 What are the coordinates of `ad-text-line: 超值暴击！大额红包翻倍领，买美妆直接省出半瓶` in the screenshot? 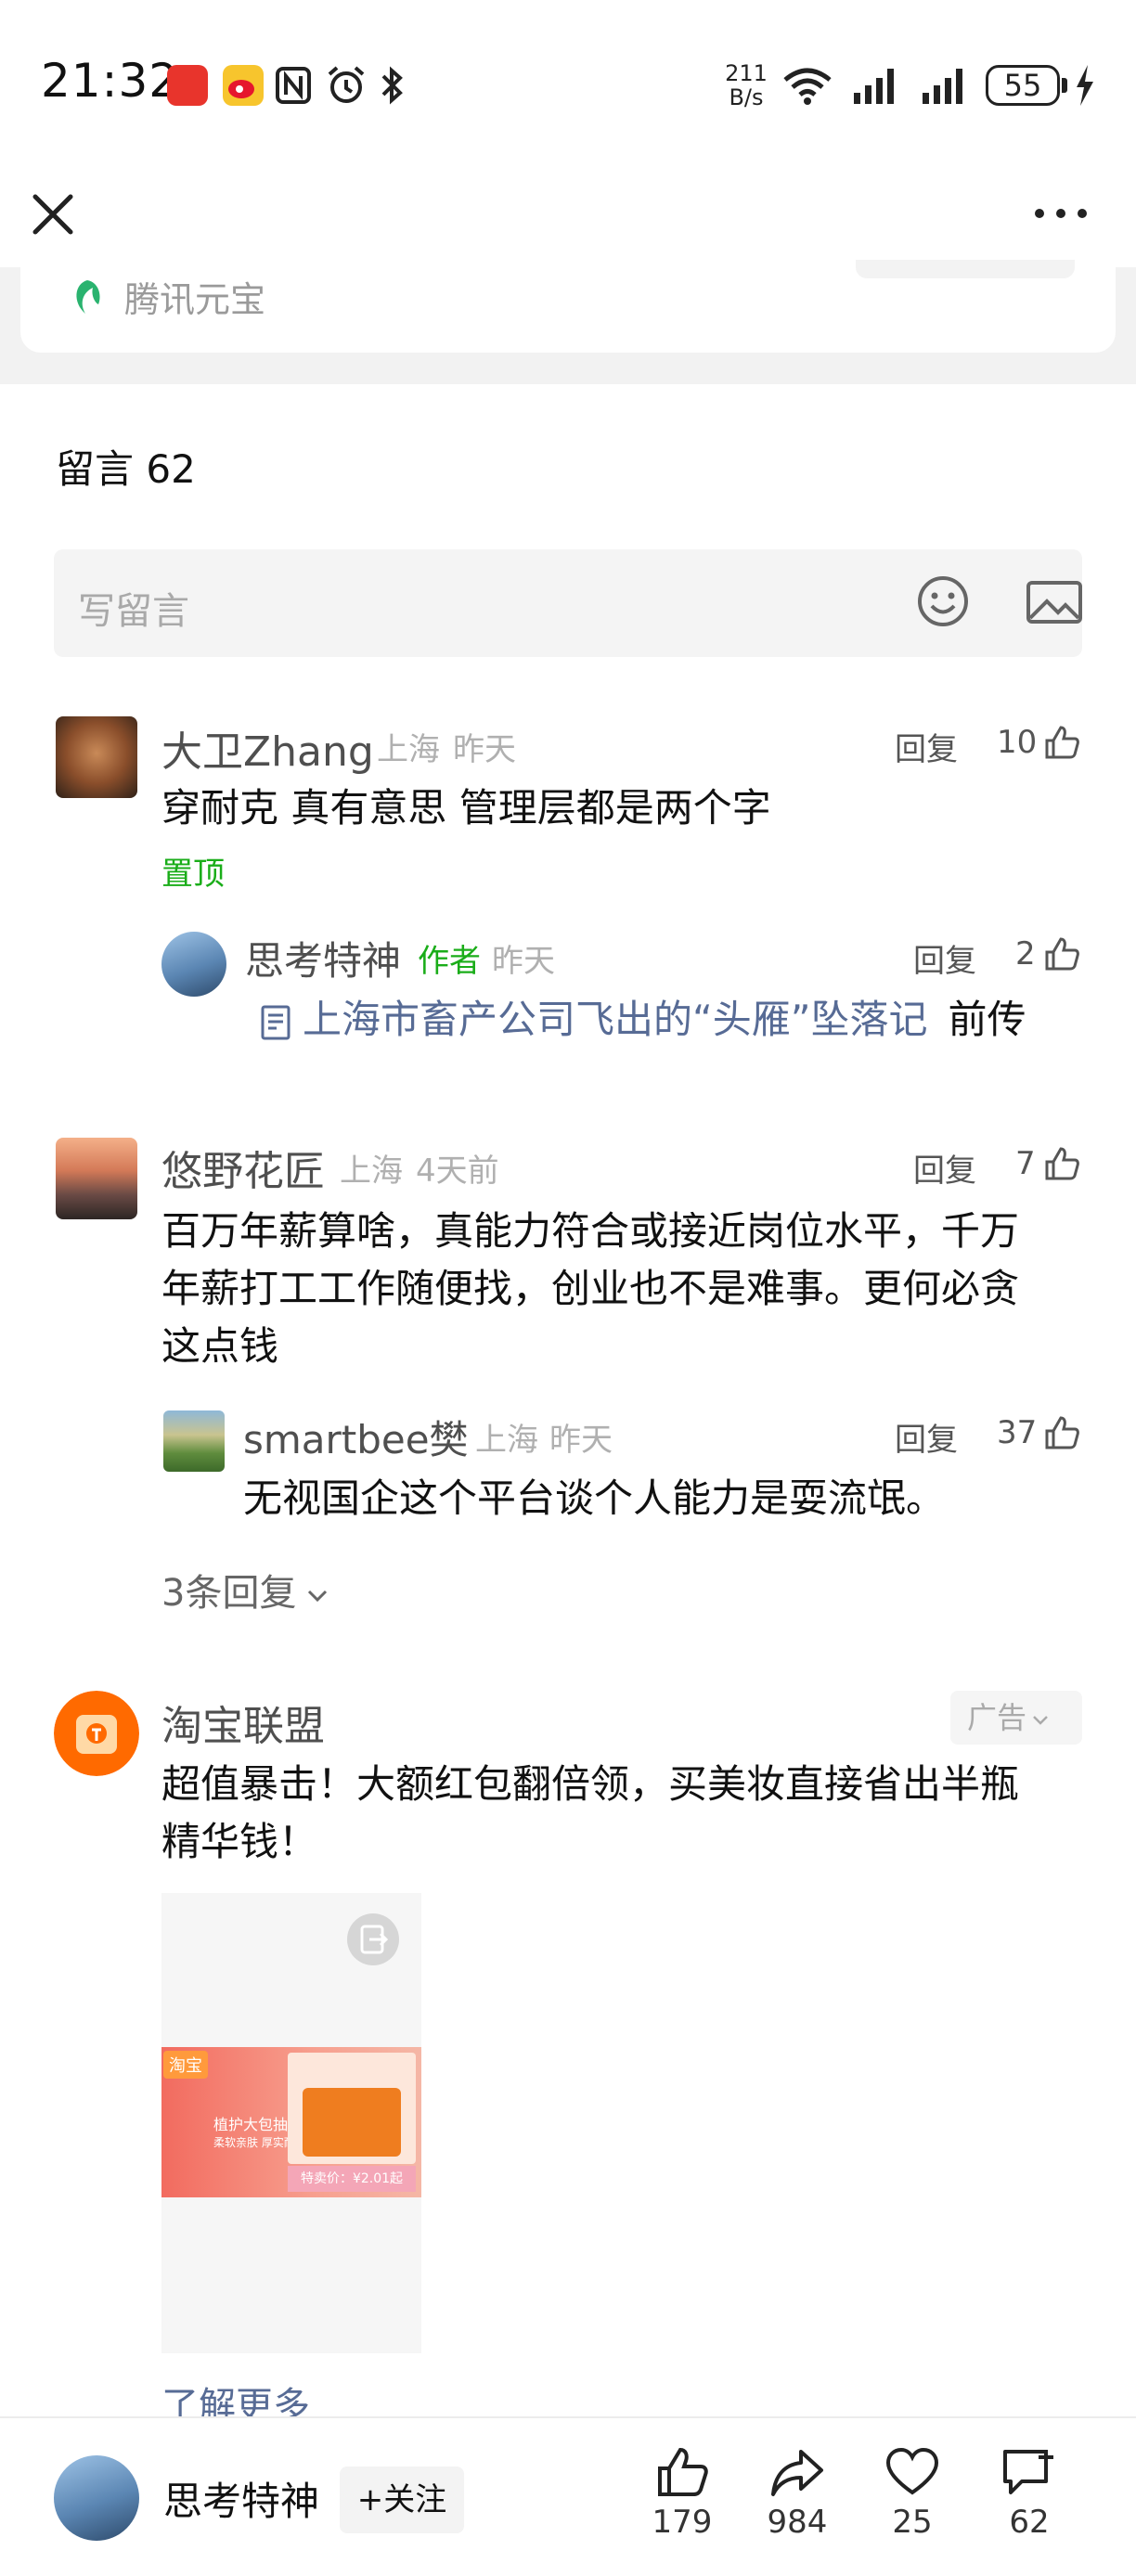 It's located at (590, 1784).